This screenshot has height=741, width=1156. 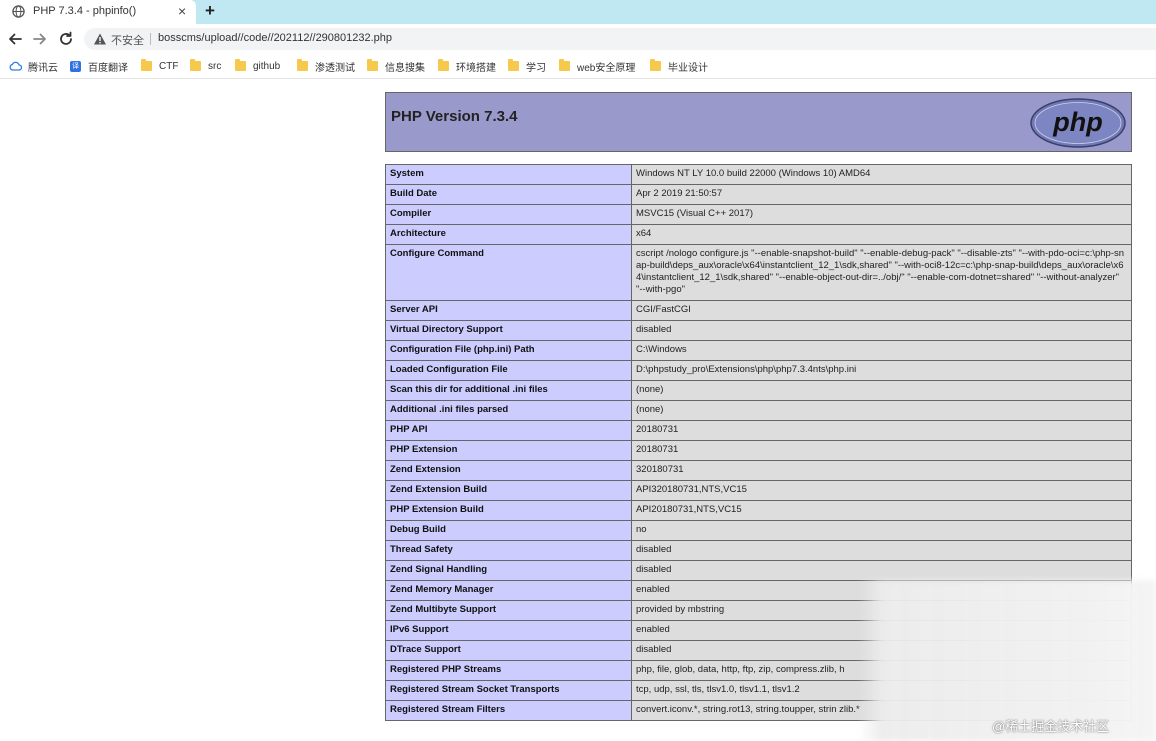 I want to click on table-row: Thread Safety disabled, so click(x=758, y=550).